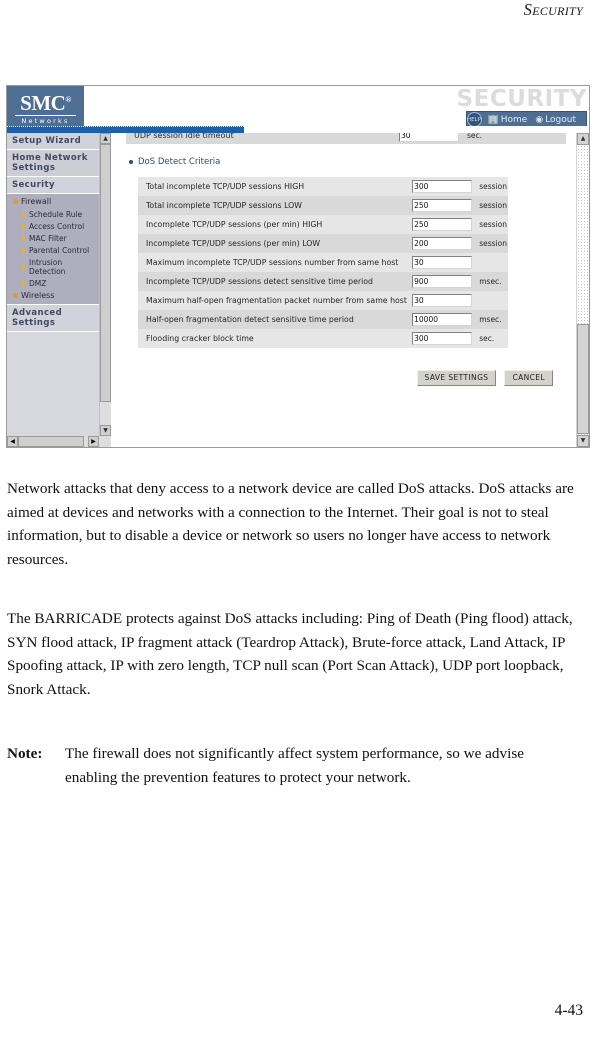  Describe the element at coordinates (583, 379) in the screenshot. I see `content-scroll-thumb` at that location.